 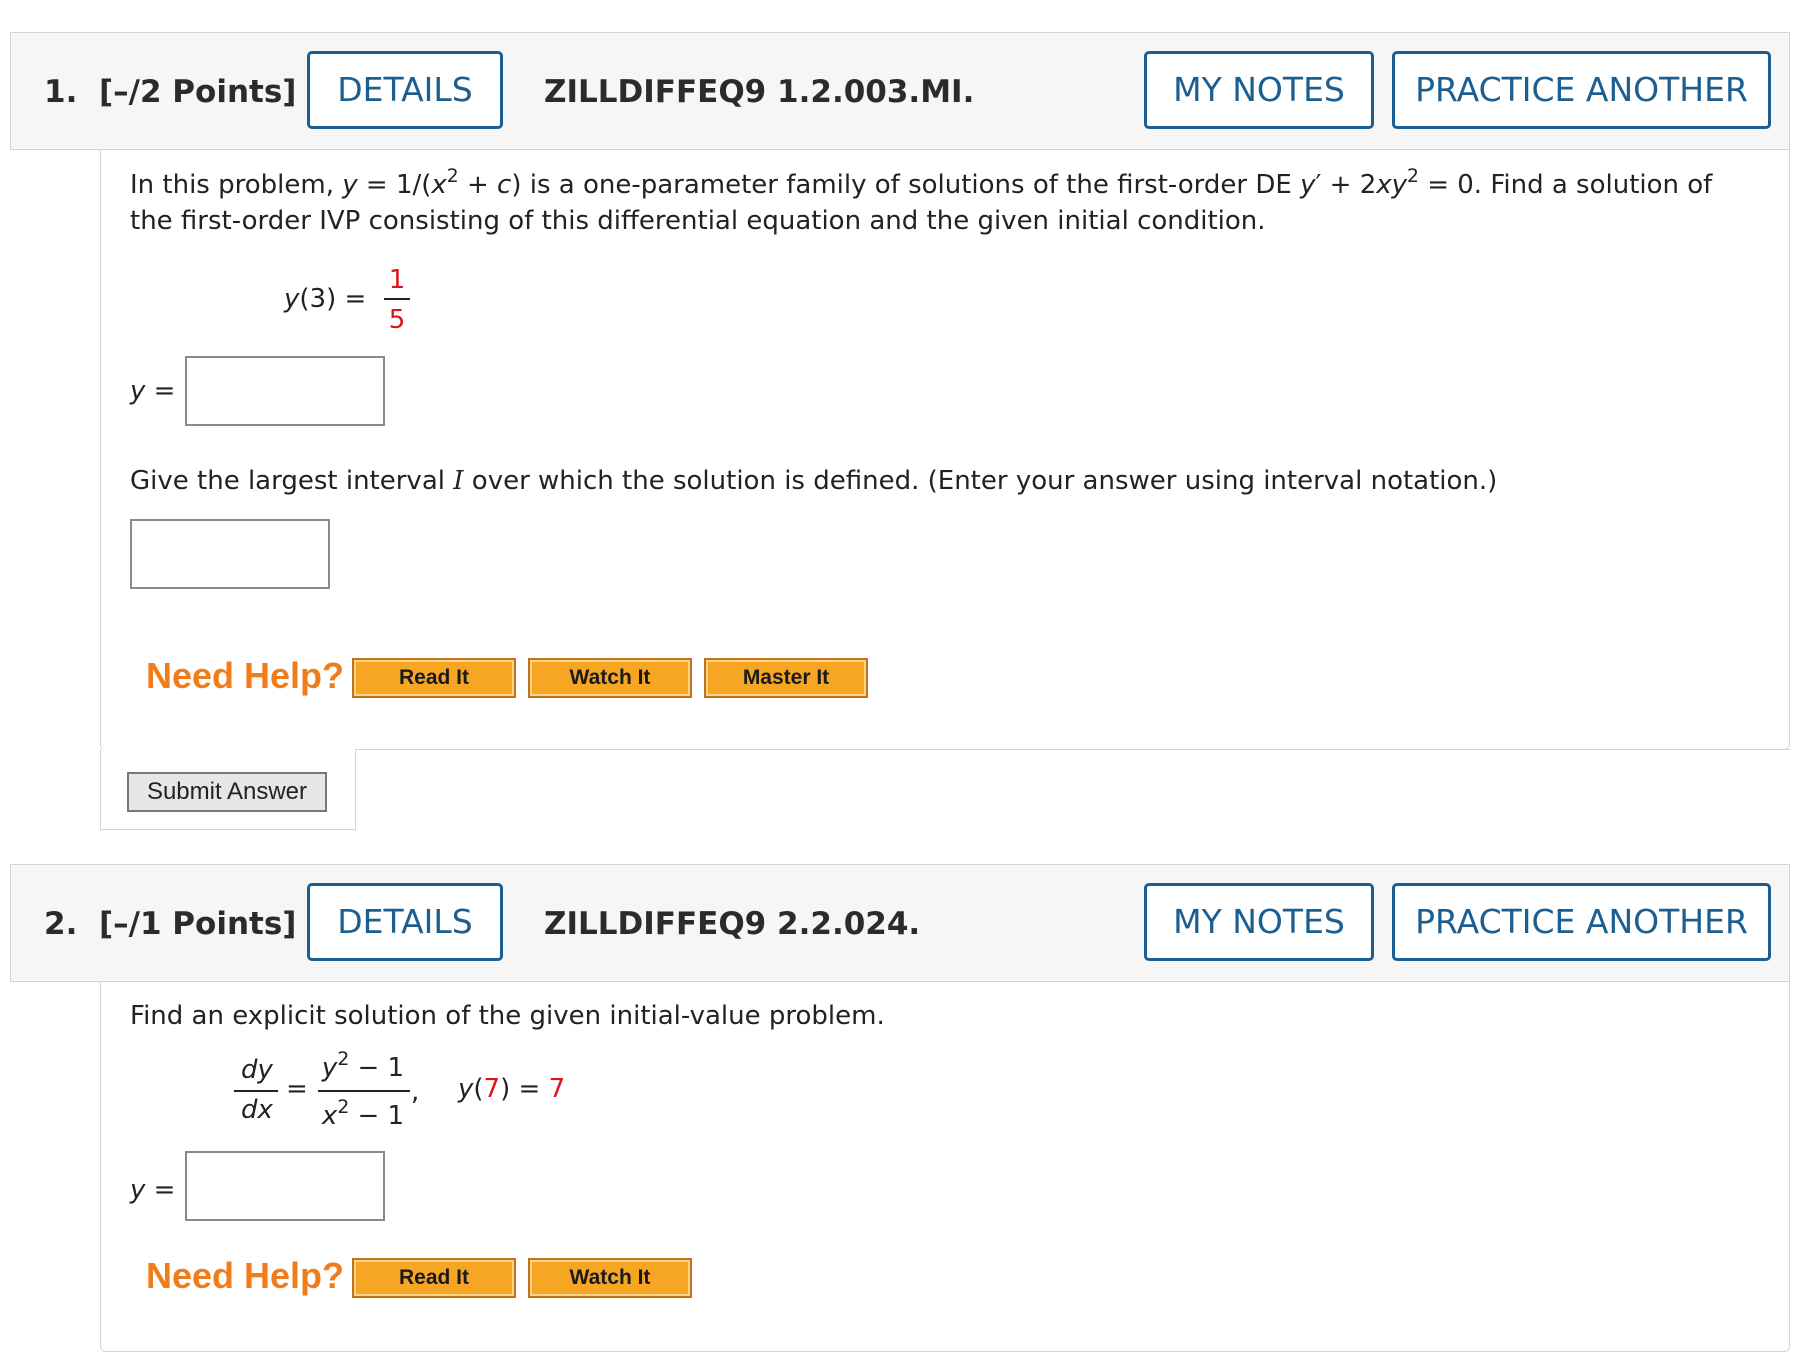 I want to click on question-1-points: 1. [–/2 Points], so click(x=170, y=92).